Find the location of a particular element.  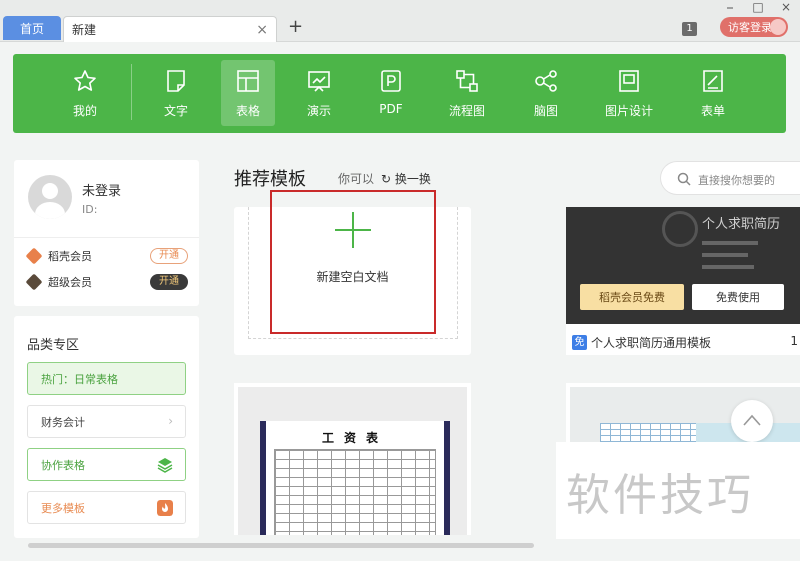

category-zone: 品类专区 热门：日常表格 财务会计 › 协作表格 更多模板 is located at coordinates (106, 427).